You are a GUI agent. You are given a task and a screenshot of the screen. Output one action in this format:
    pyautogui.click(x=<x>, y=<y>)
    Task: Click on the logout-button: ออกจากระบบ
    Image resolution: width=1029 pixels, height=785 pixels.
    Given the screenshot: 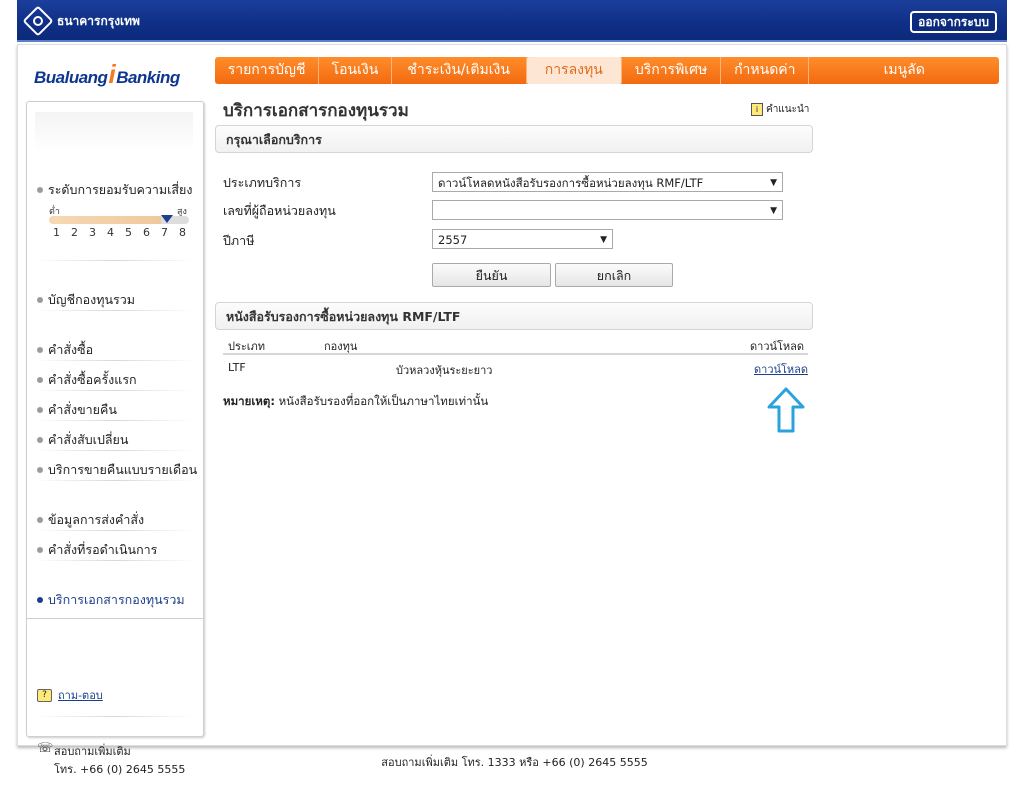 What is the action you would take?
    pyautogui.click(x=953, y=22)
    